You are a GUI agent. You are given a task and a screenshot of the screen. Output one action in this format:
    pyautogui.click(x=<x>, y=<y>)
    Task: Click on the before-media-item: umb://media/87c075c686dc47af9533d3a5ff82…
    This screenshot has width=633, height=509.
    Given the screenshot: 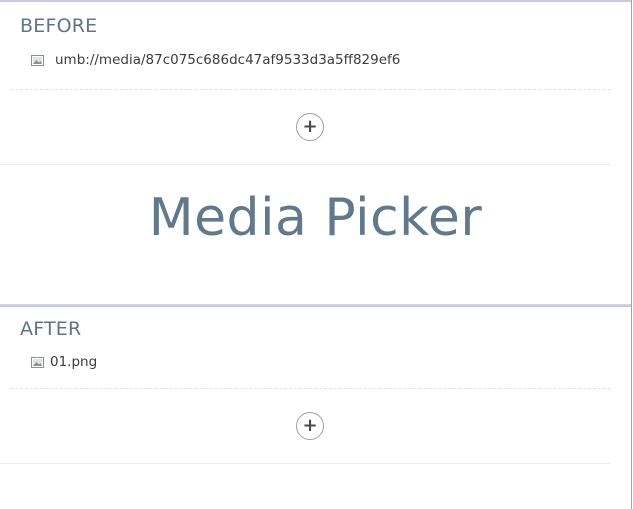 What is the action you would take?
    pyautogui.click(x=215, y=60)
    